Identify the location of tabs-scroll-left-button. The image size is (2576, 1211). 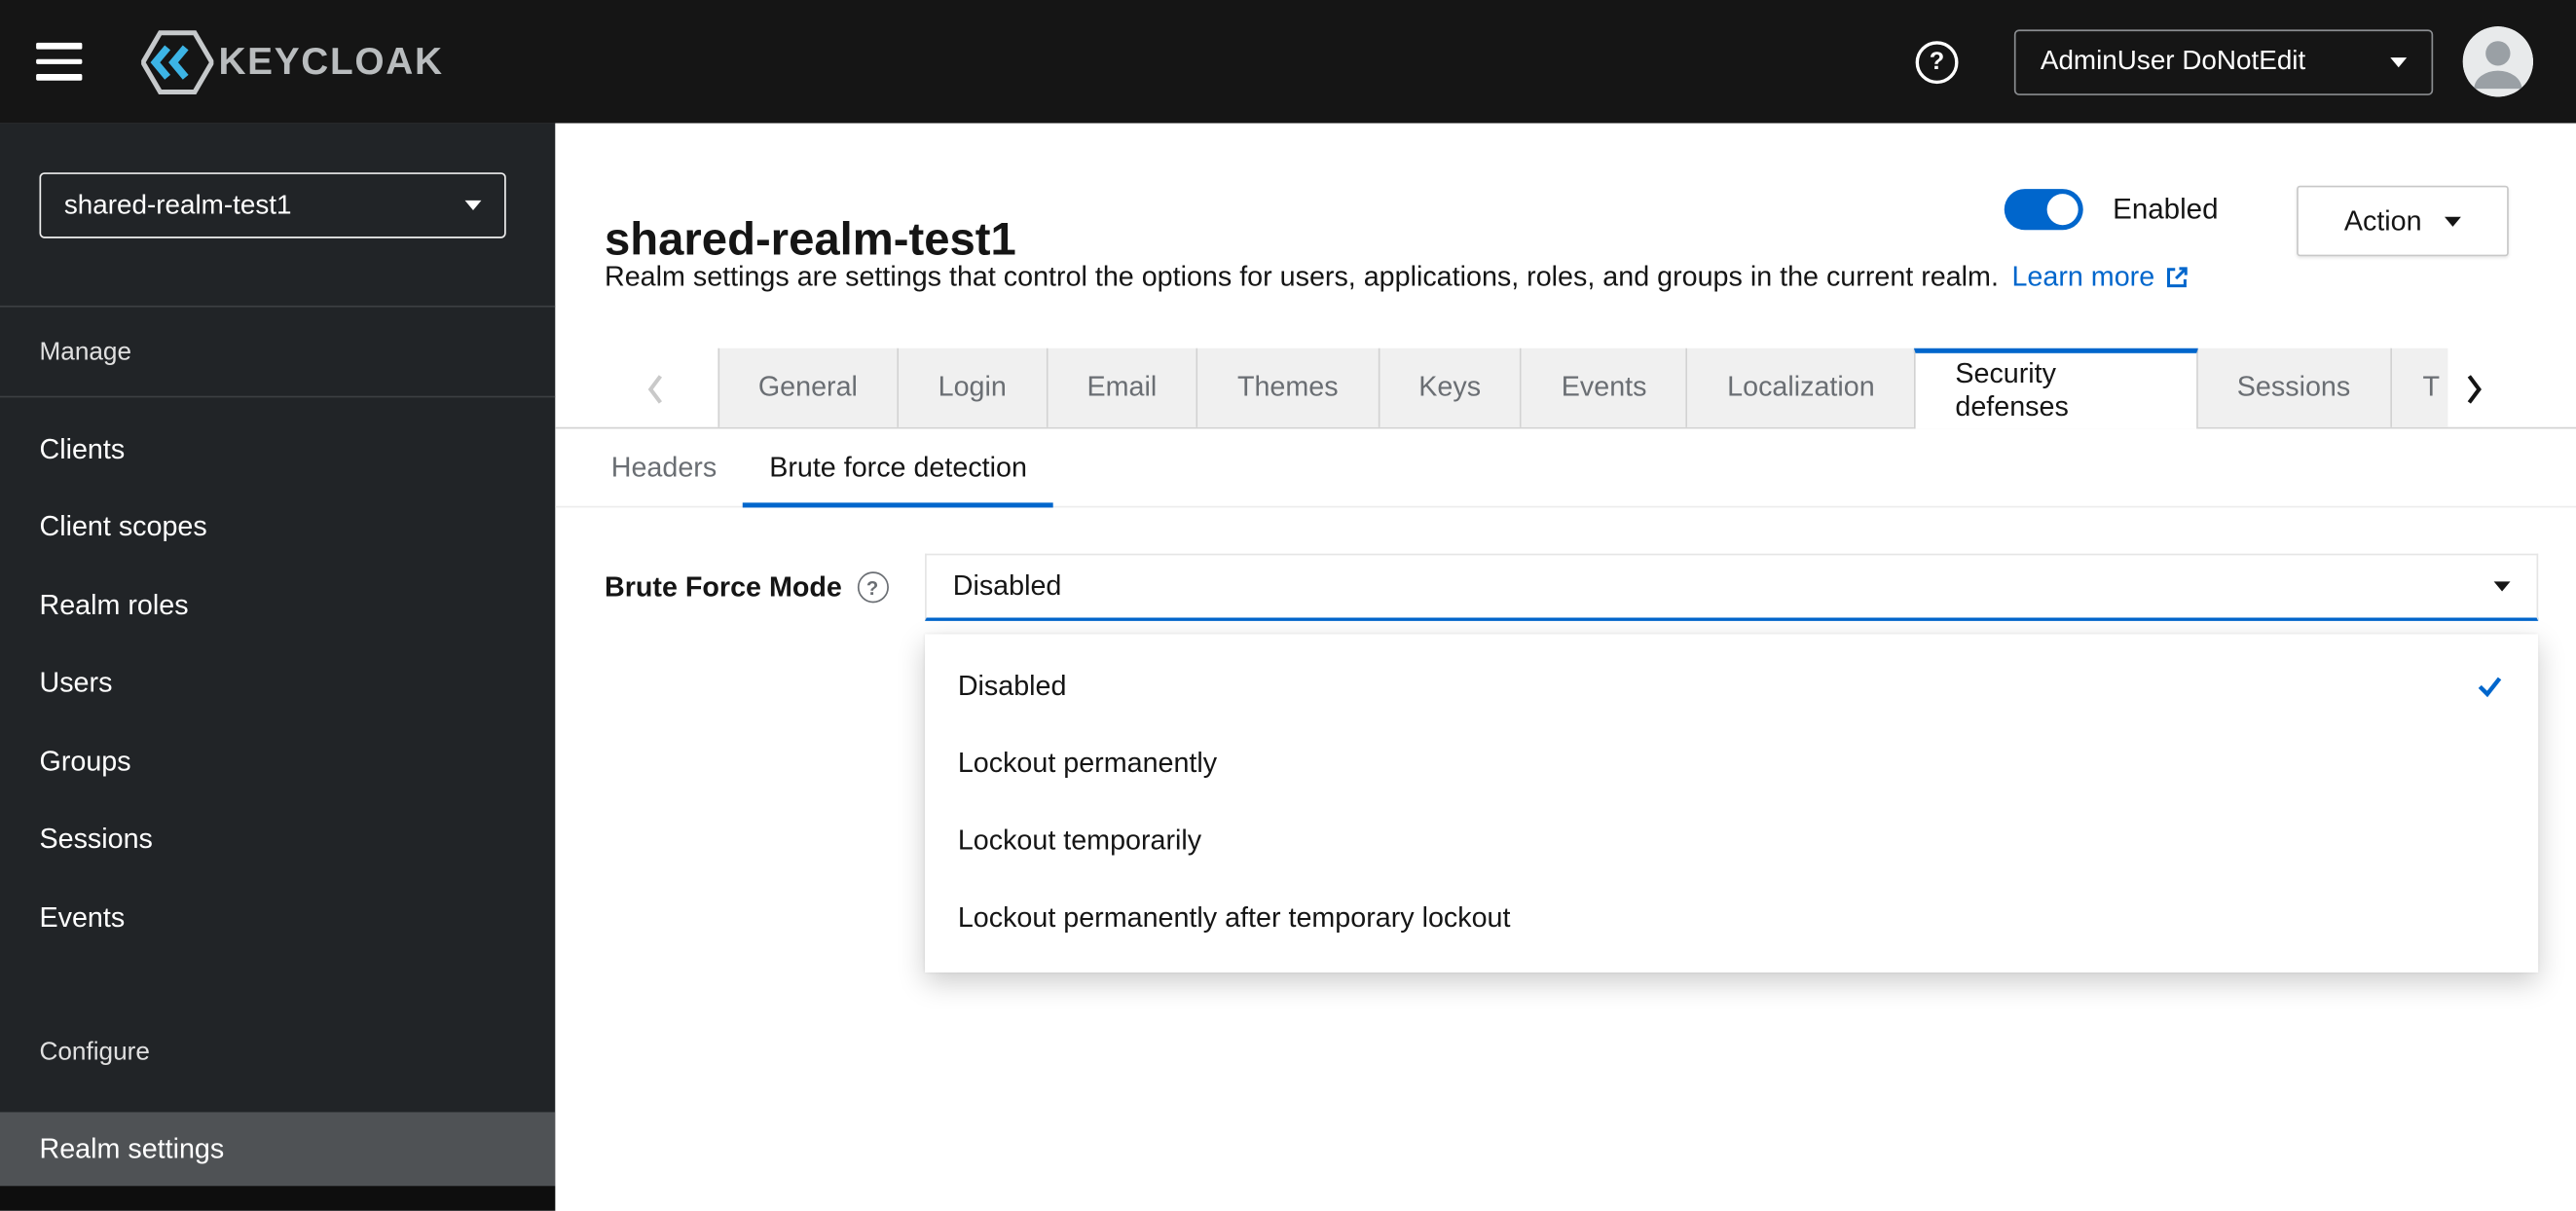
(636, 389).